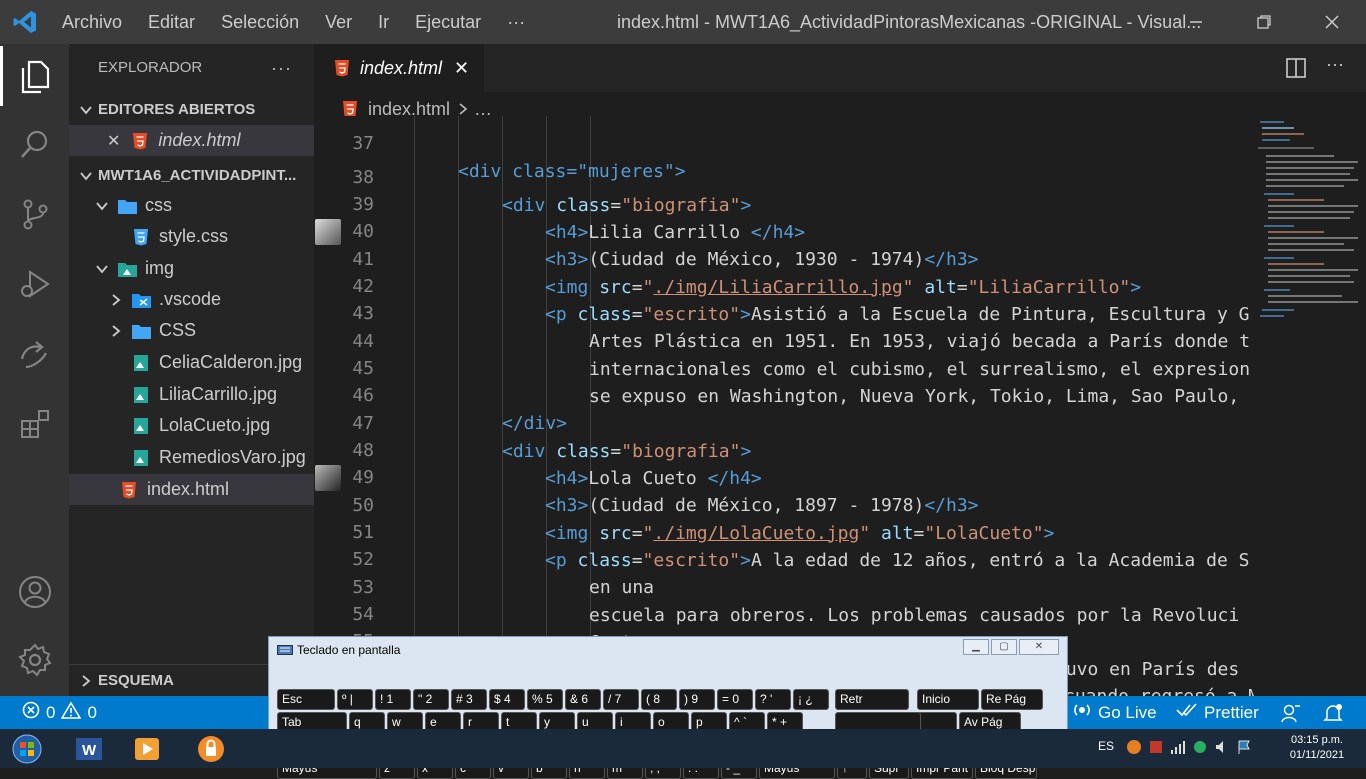 The height and width of the screenshot is (779, 1366). I want to click on close-icon: ✕, so click(1039, 647).